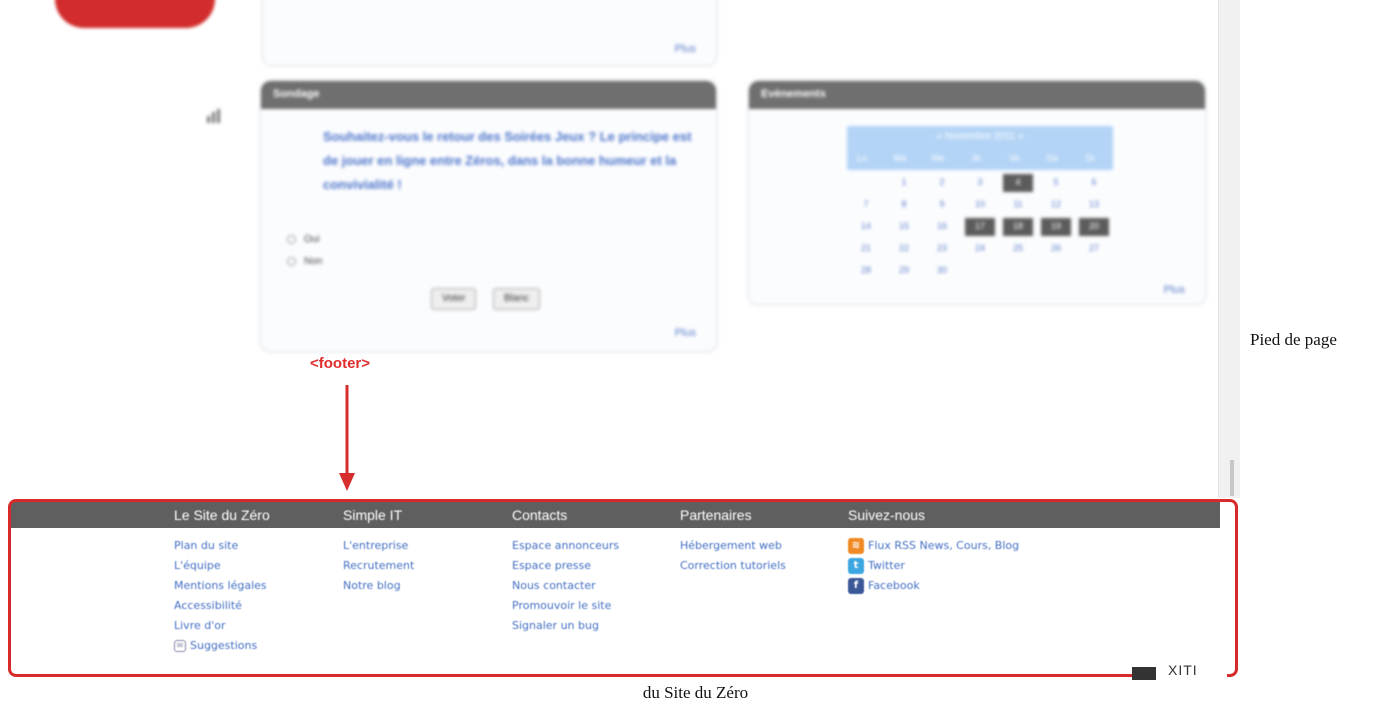 The height and width of the screenshot is (705, 1391). What do you see at coordinates (866, 249) in the screenshot?
I see `calendar-day: 21` at bounding box center [866, 249].